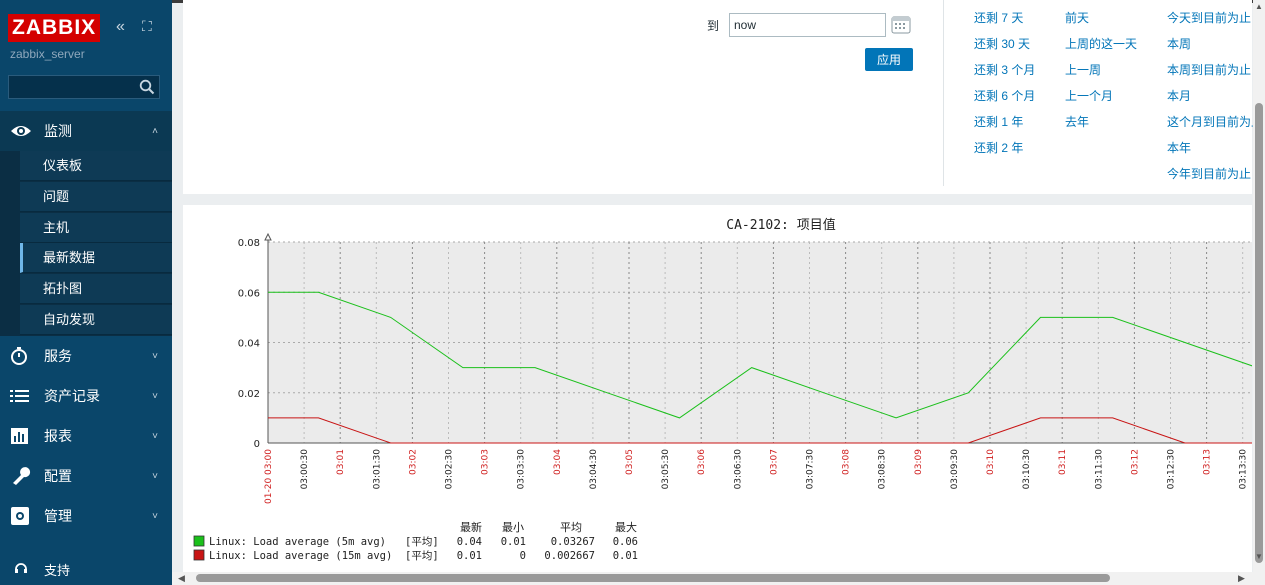 This screenshot has height=585, width=1265. What do you see at coordinates (625, 556) in the screenshot?
I see `legend-max: 0.01` at bounding box center [625, 556].